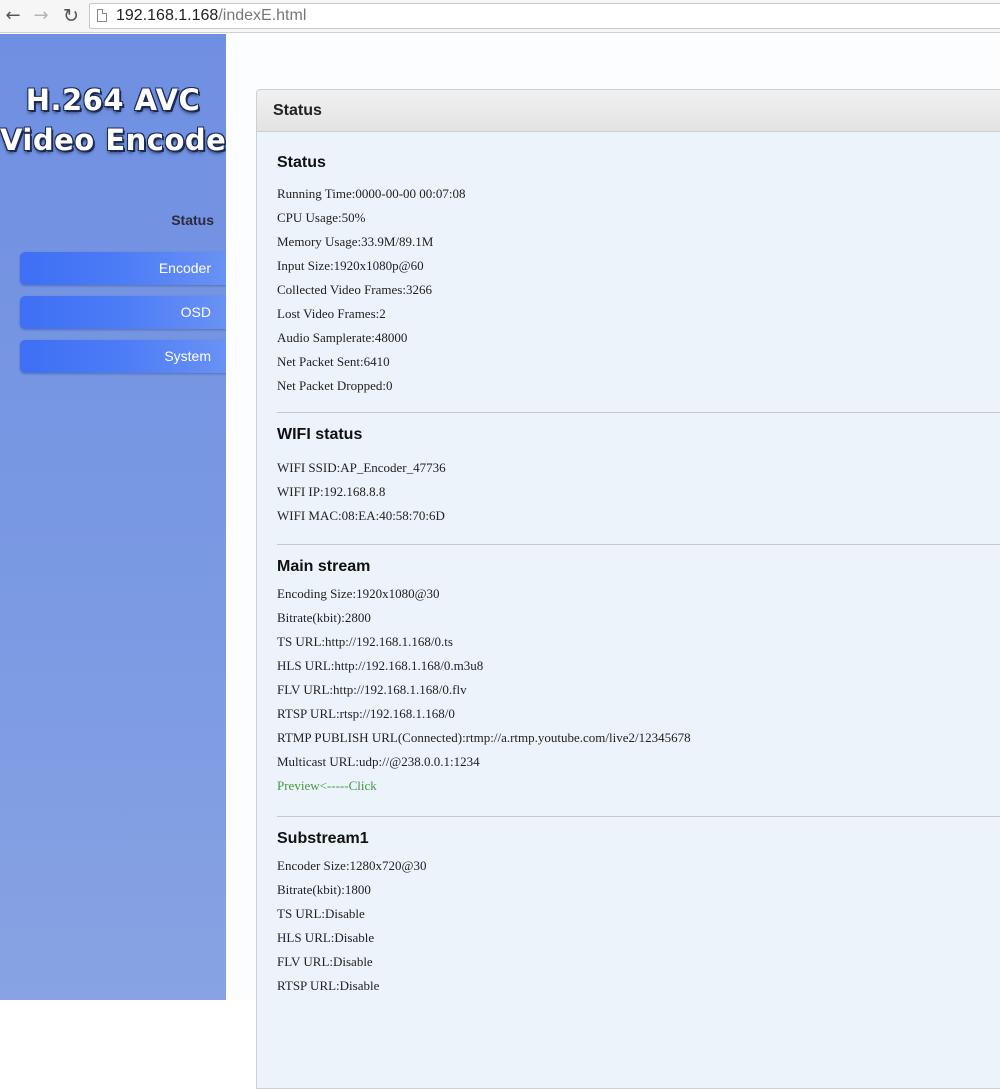 This screenshot has width=1000, height=1089. Describe the element at coordinates (354, 289) in the screenshot. I see `status-line-collected-frames: Collected Video Frames:3266` at that location.